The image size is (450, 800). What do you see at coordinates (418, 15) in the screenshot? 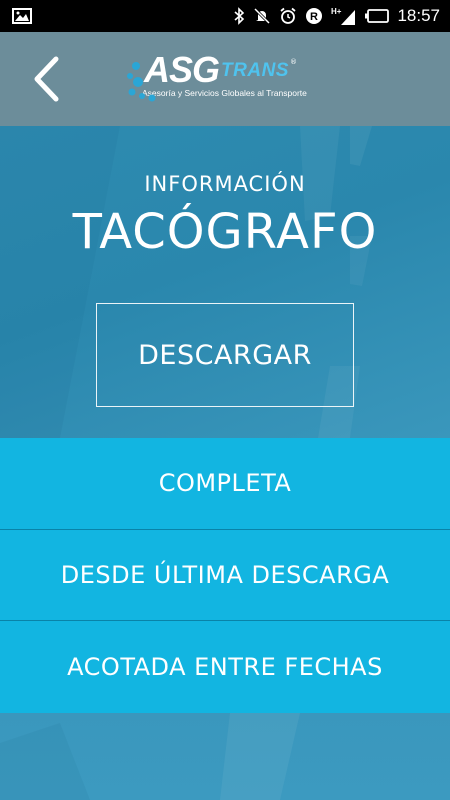
I see `clock: 18:57` at bounding box center [418, 15].